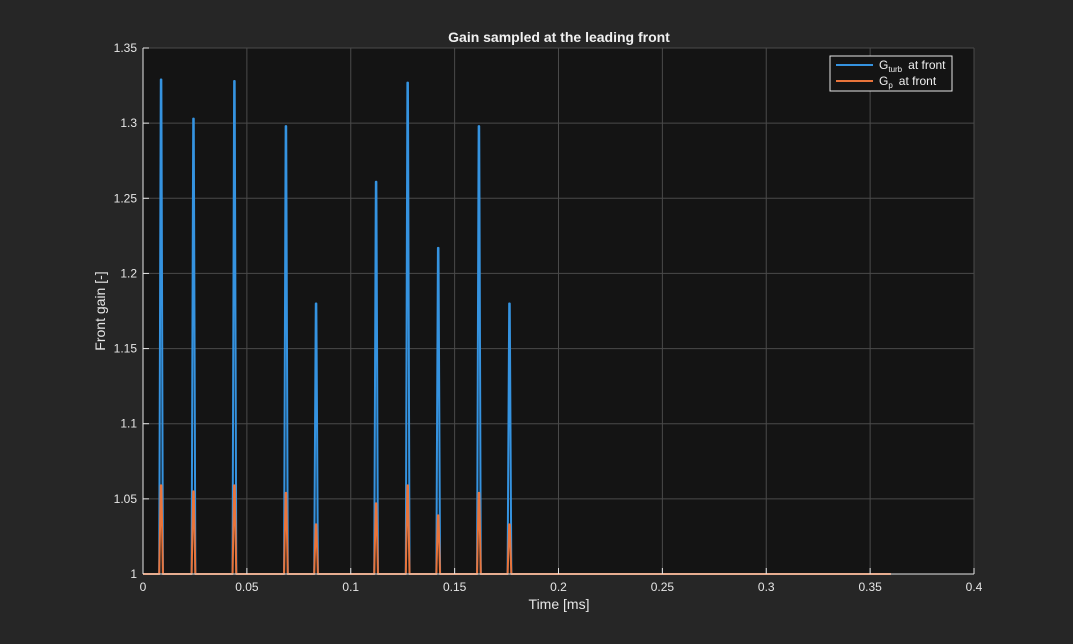 The image size is (1073, 644). What do you see at coordinates (126, 499) in the screenshot?
I see `y-tick-label: 1.05` at bounding box center [126, 499].